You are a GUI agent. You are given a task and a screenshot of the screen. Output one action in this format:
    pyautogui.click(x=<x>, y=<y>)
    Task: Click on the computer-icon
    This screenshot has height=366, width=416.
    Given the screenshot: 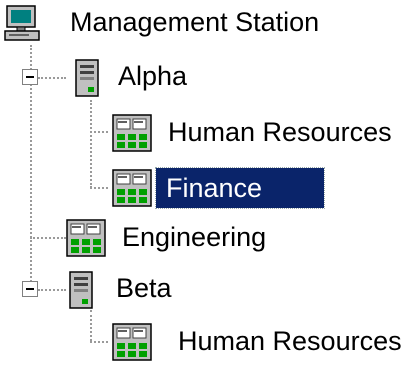 What is the action you would take?
    pyautogui.click(x=23, y=26)
    